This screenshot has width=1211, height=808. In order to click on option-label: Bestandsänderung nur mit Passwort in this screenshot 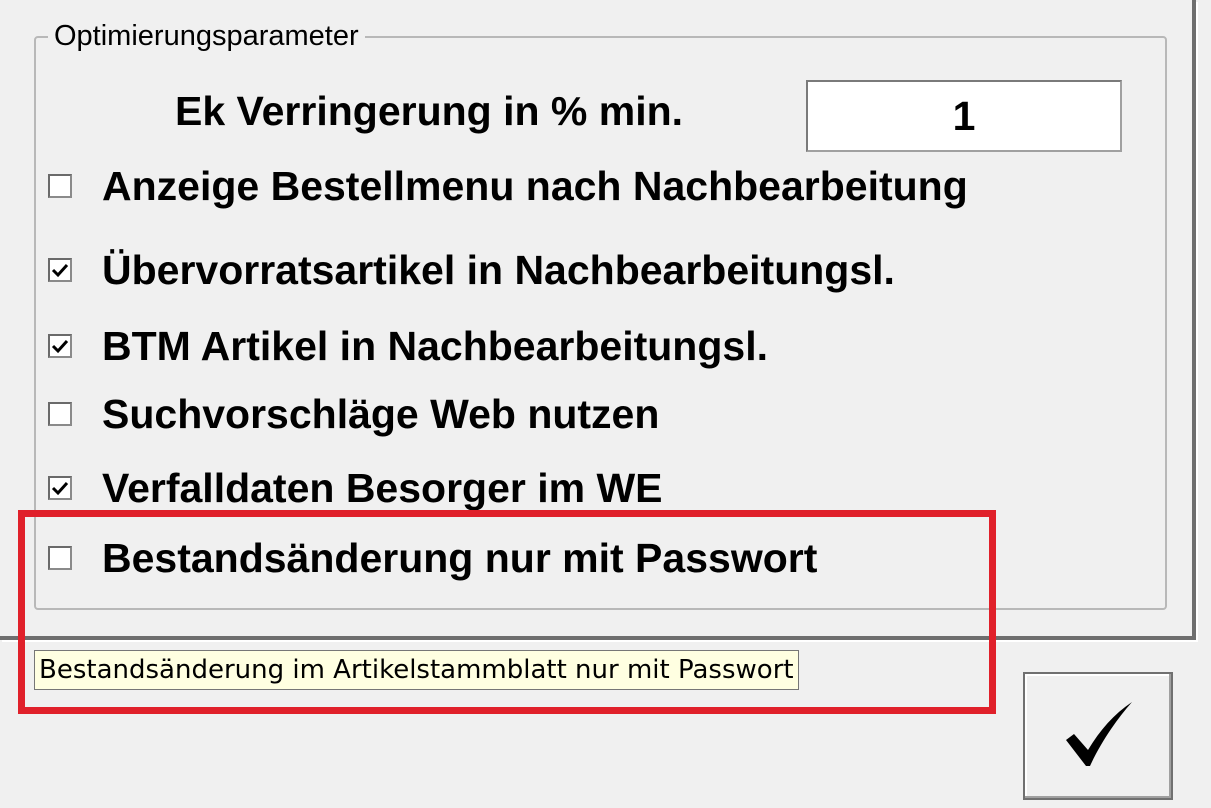, I will do `click(460, 558)`.